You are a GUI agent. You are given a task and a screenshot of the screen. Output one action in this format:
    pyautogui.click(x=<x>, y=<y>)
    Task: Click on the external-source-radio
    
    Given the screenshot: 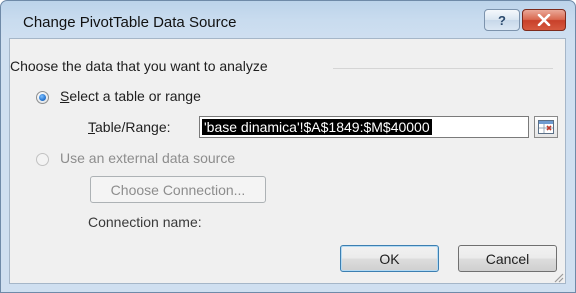 What is the action you would take?
    pyautogui.click(x=42, y=159)
    